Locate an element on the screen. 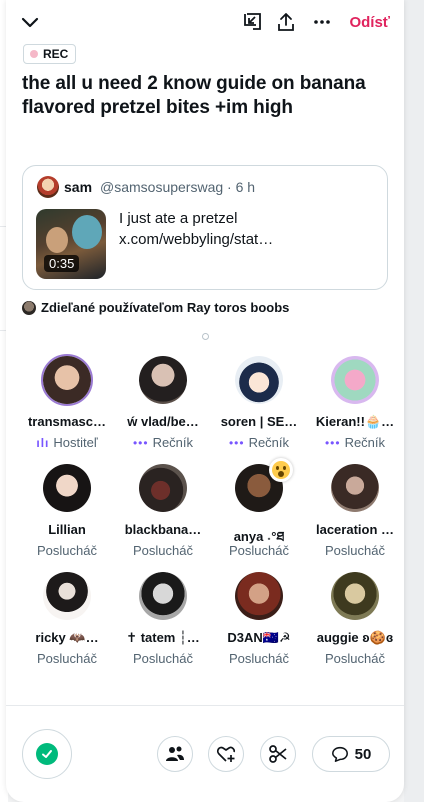 The width and height of the screenshot is (424, 802). participant-name: Lillian is located at coordinates (67, 529).